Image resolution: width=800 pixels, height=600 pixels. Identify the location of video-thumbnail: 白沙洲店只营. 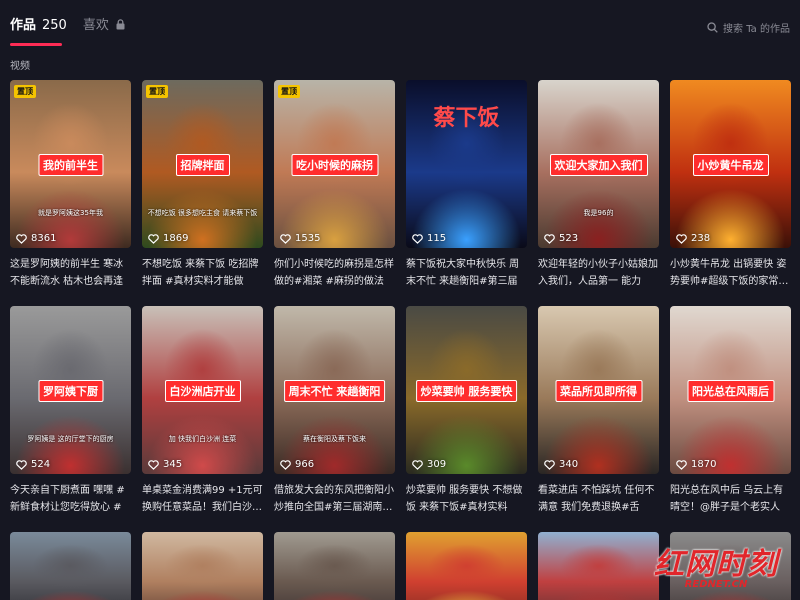
(70, 566).